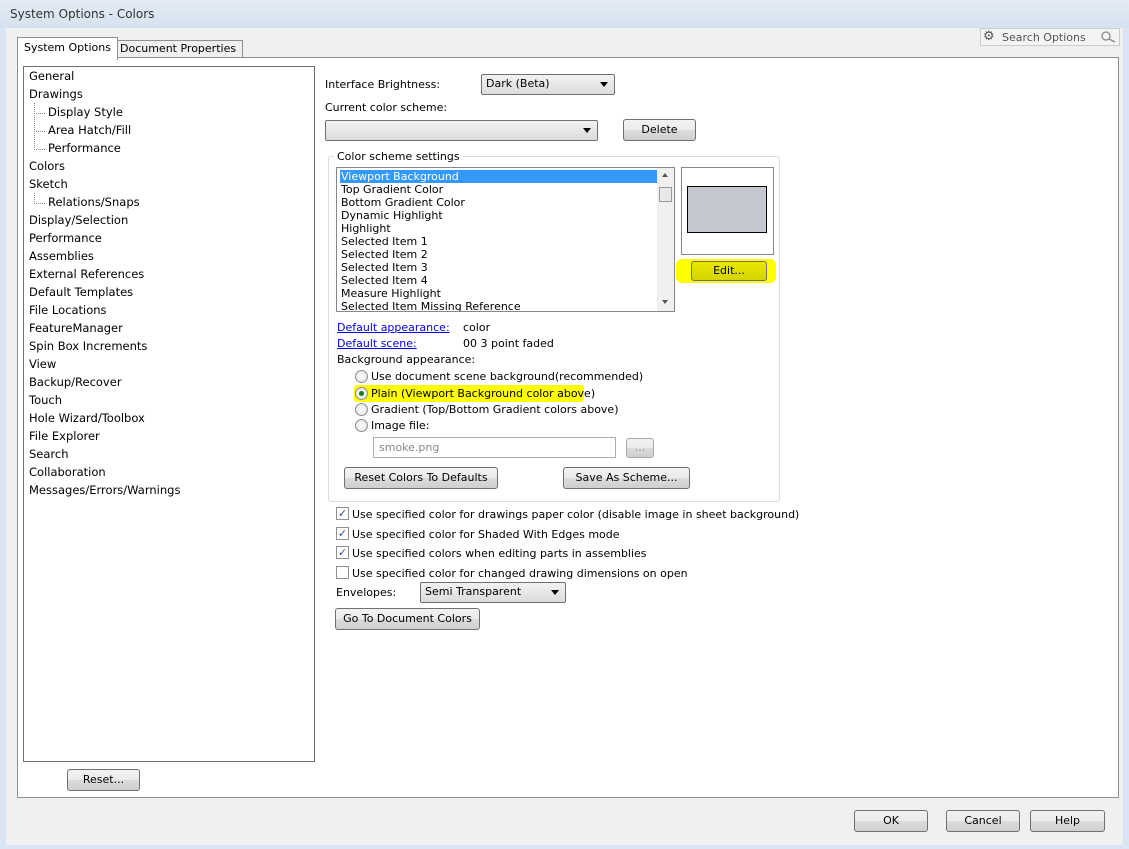 This screenshot has height=849, width=1129. What do you see at coordinates (178, 48) in the screenshot?
I see `tab-document-properties: Document Properties` at bounding box center [178, 48].